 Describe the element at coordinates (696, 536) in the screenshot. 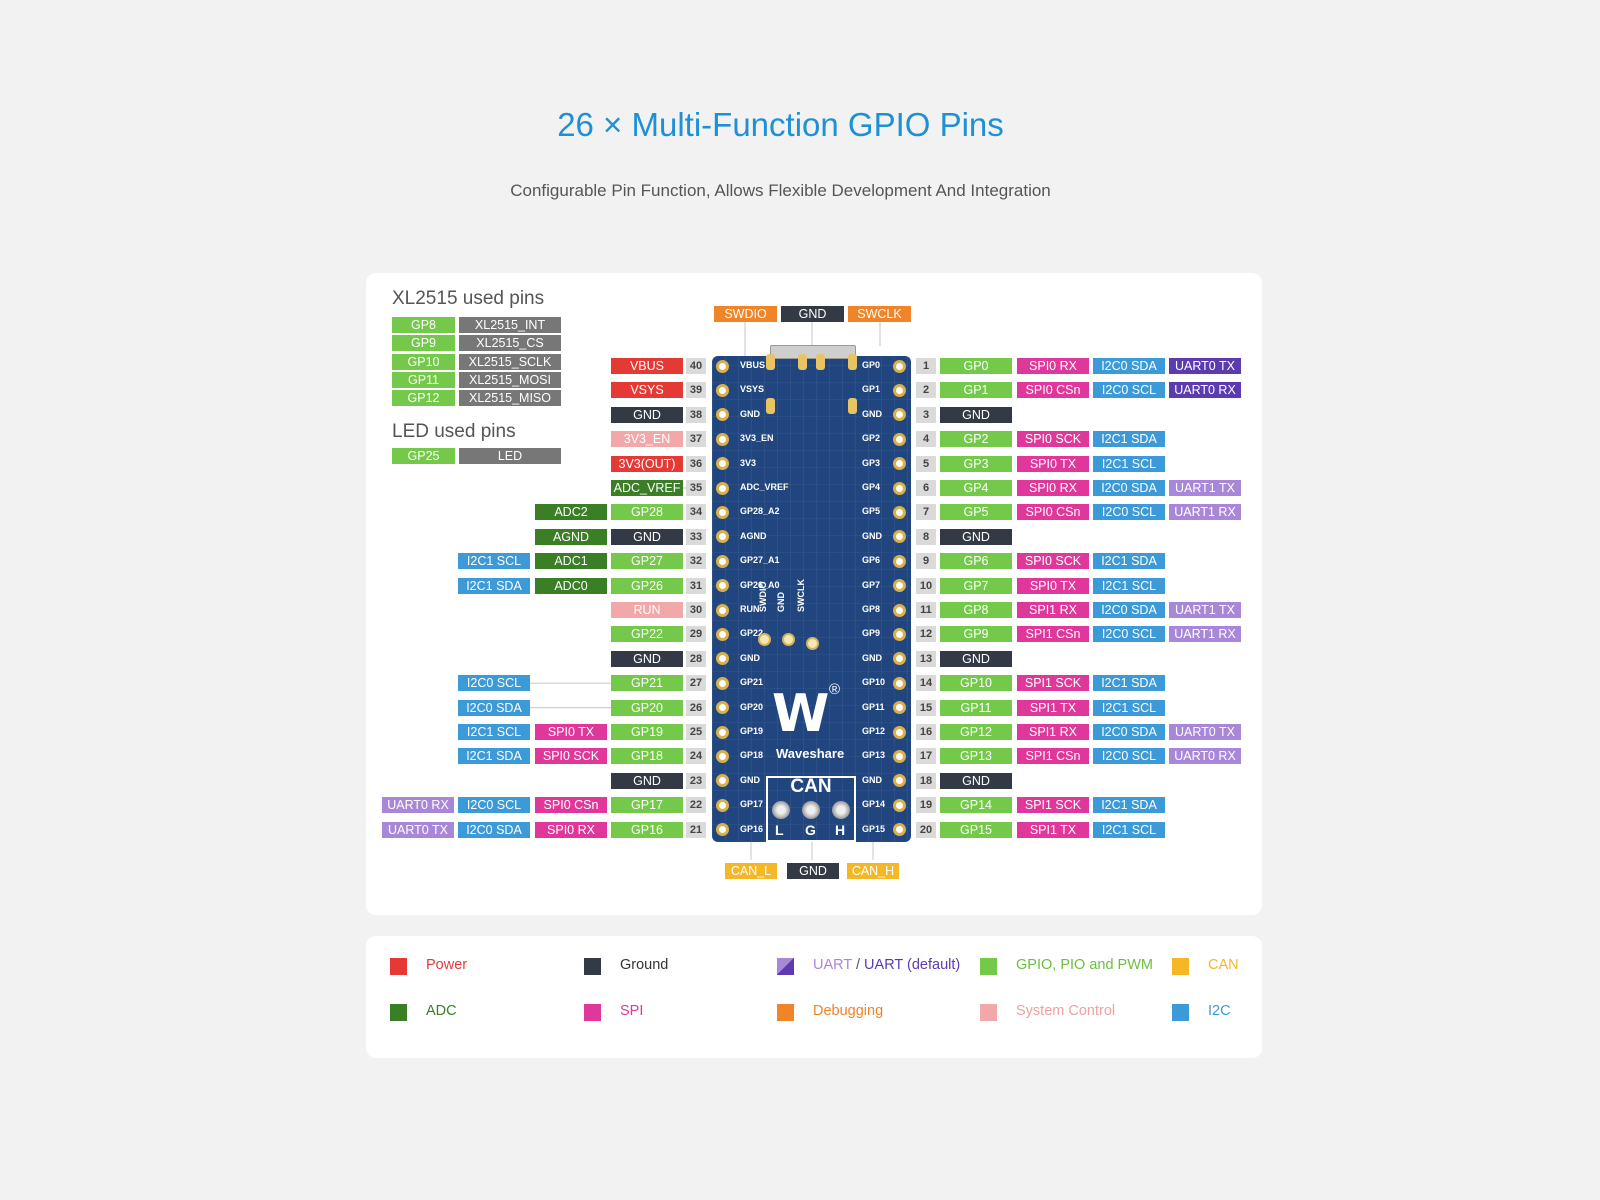

I see `pin-number: 33` at that location.